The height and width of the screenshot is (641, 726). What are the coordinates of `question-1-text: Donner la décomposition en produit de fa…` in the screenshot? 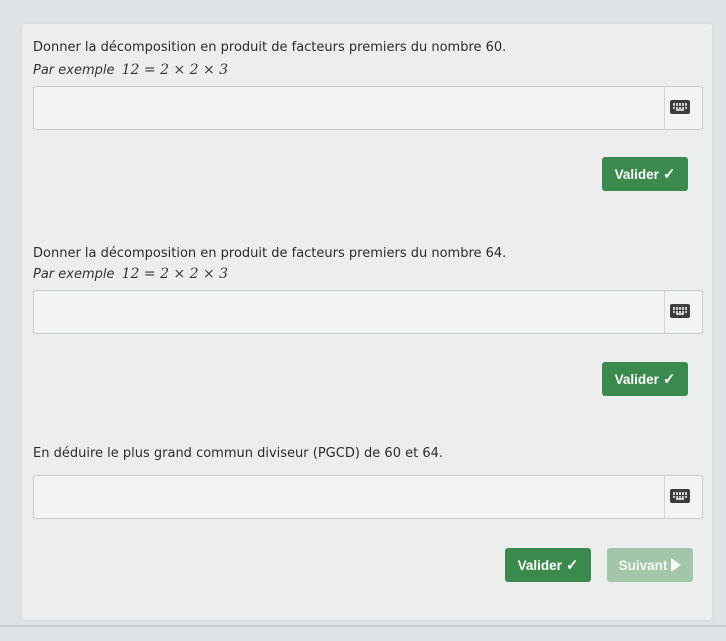 It's located at (270, 47).